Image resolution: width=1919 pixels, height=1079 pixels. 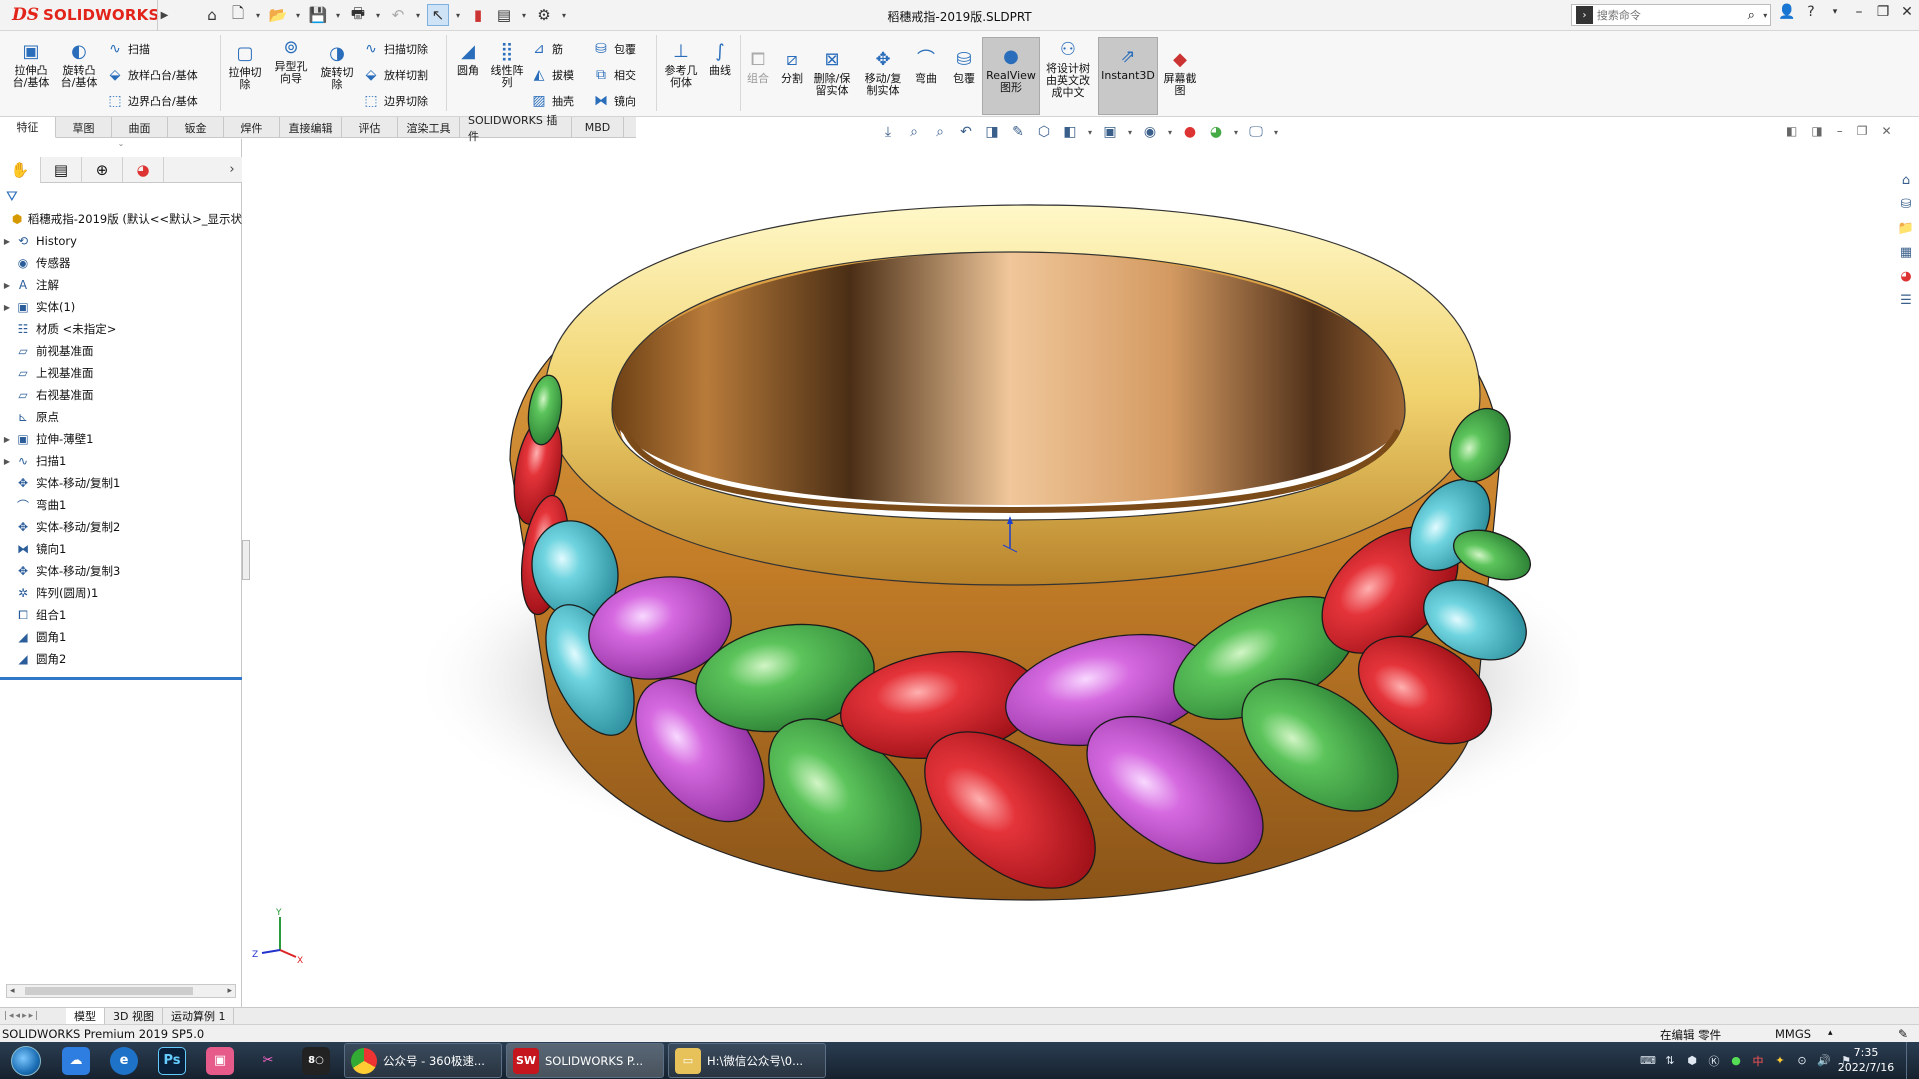 I want to click on tree-item: ⌒ 弯曲1, so click(x=121, y=505).